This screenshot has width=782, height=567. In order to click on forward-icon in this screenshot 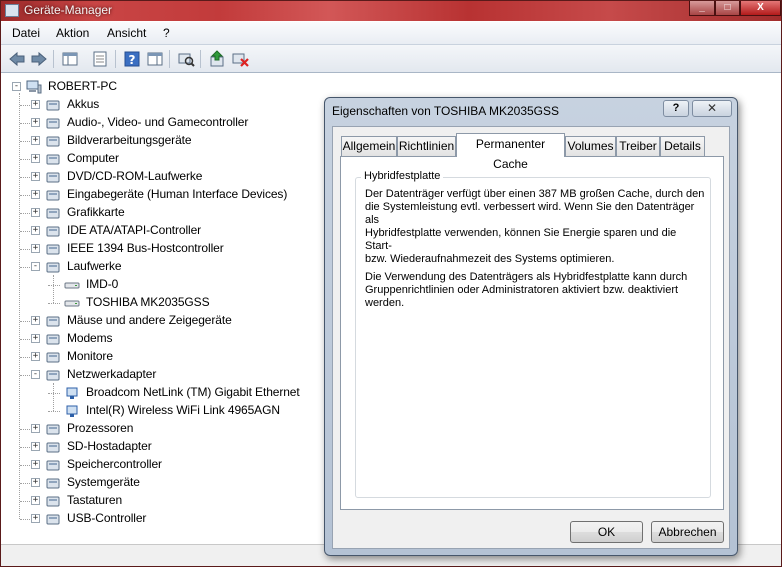, I will do `click(39, 59)`.